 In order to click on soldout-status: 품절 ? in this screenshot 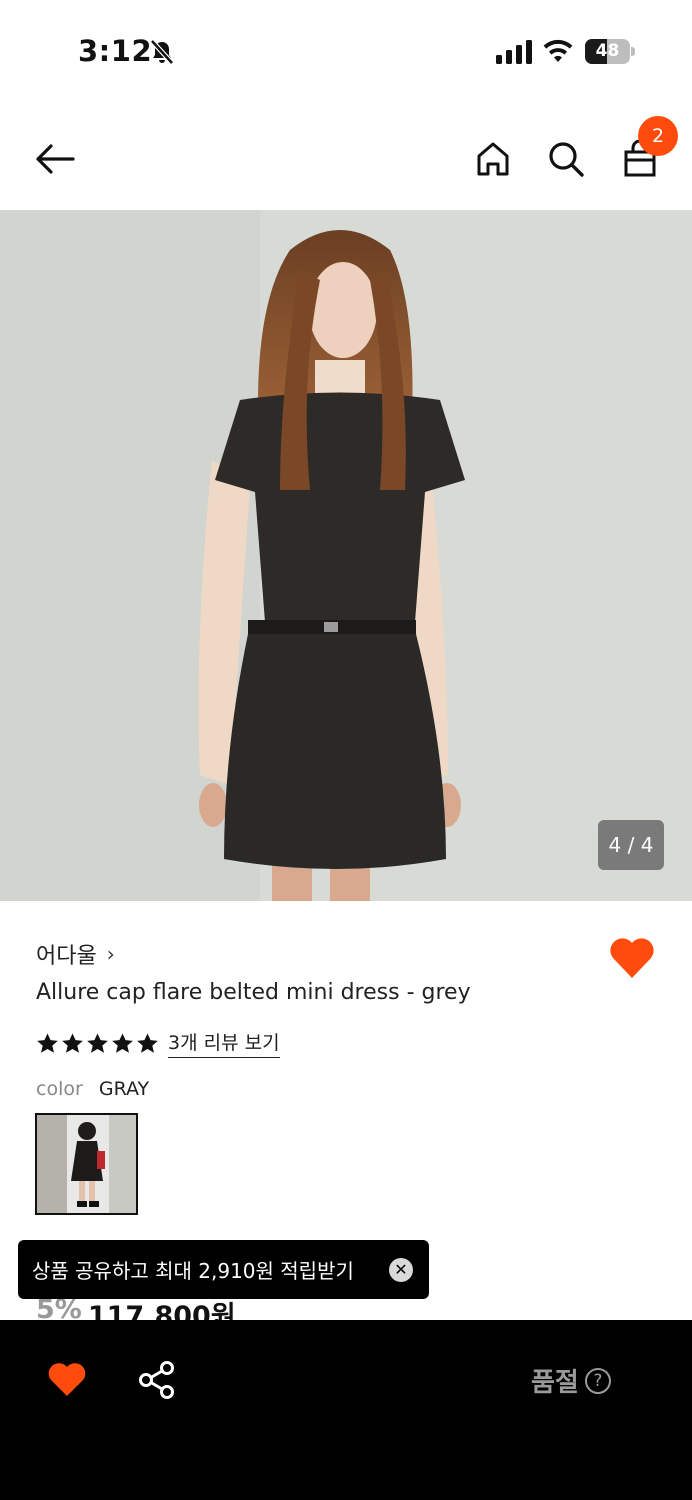, I will do `click(571, 1380)`.